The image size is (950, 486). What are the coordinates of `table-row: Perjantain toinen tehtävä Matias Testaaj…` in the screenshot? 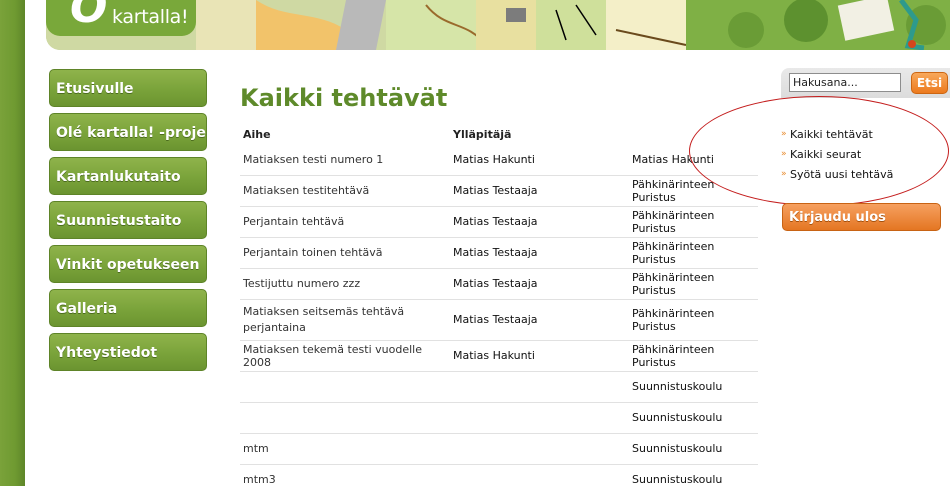 It's located at (499, 253).